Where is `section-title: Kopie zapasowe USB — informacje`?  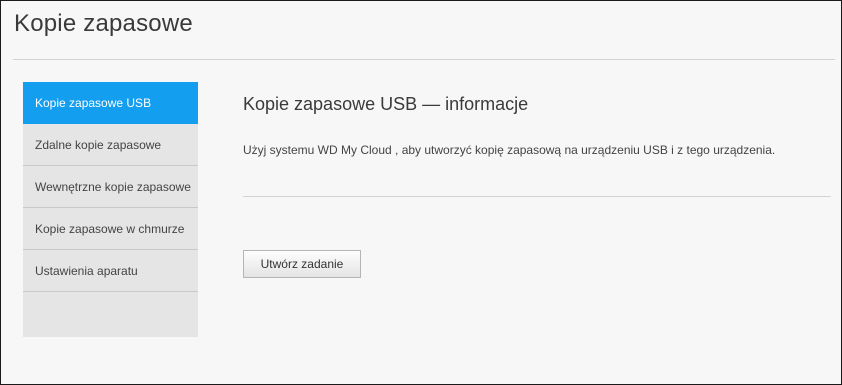
section-title: Kopie zapasowe USB — informacje is located at coordinates (386, 104).